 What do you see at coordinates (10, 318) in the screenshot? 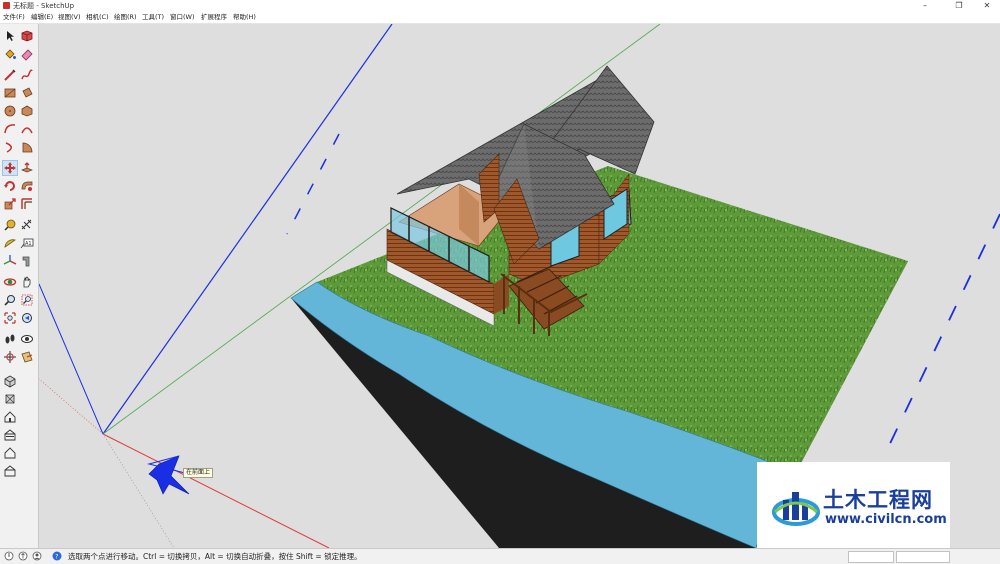
I see `zoom-extents-icon` at bounding box center [10, 318].